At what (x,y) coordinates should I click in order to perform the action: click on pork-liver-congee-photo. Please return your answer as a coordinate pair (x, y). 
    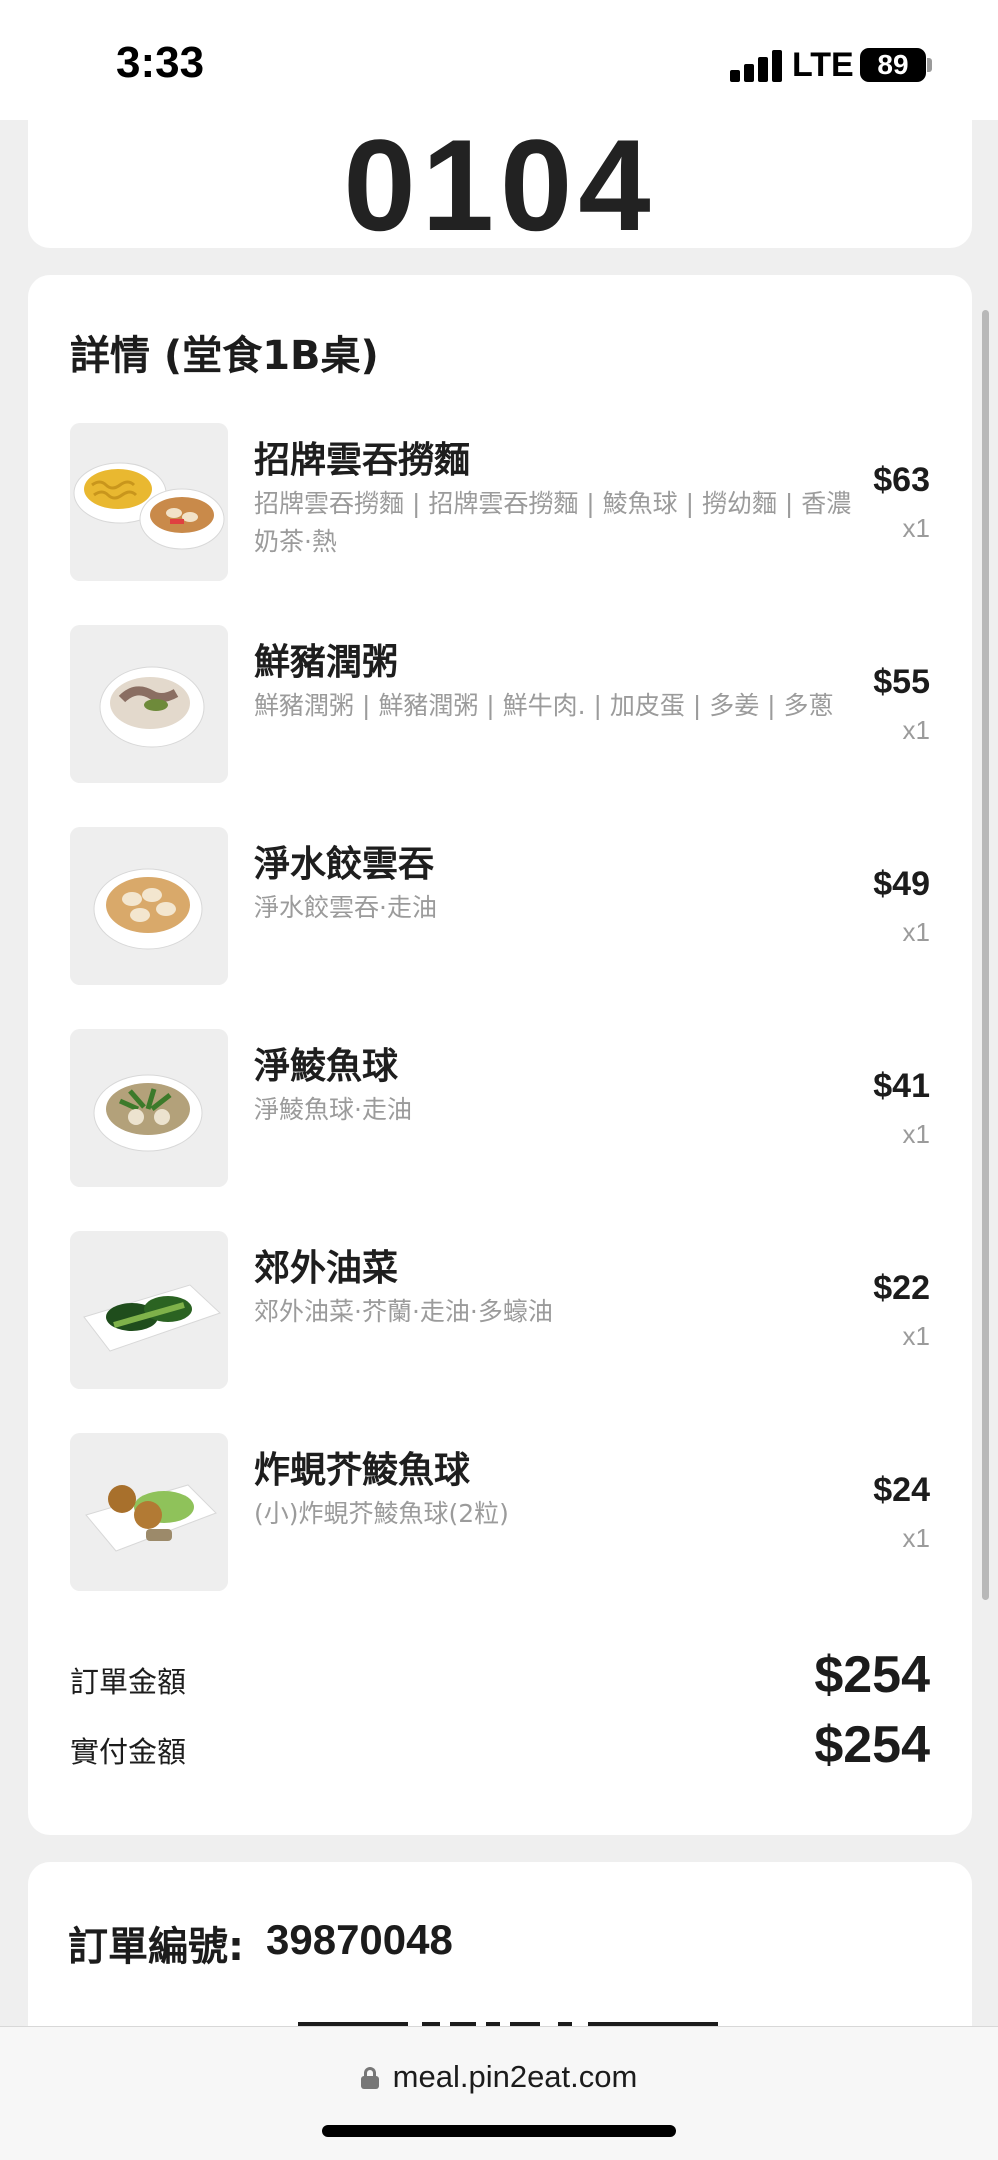
    Looking at the image, I should click on (149, 704).